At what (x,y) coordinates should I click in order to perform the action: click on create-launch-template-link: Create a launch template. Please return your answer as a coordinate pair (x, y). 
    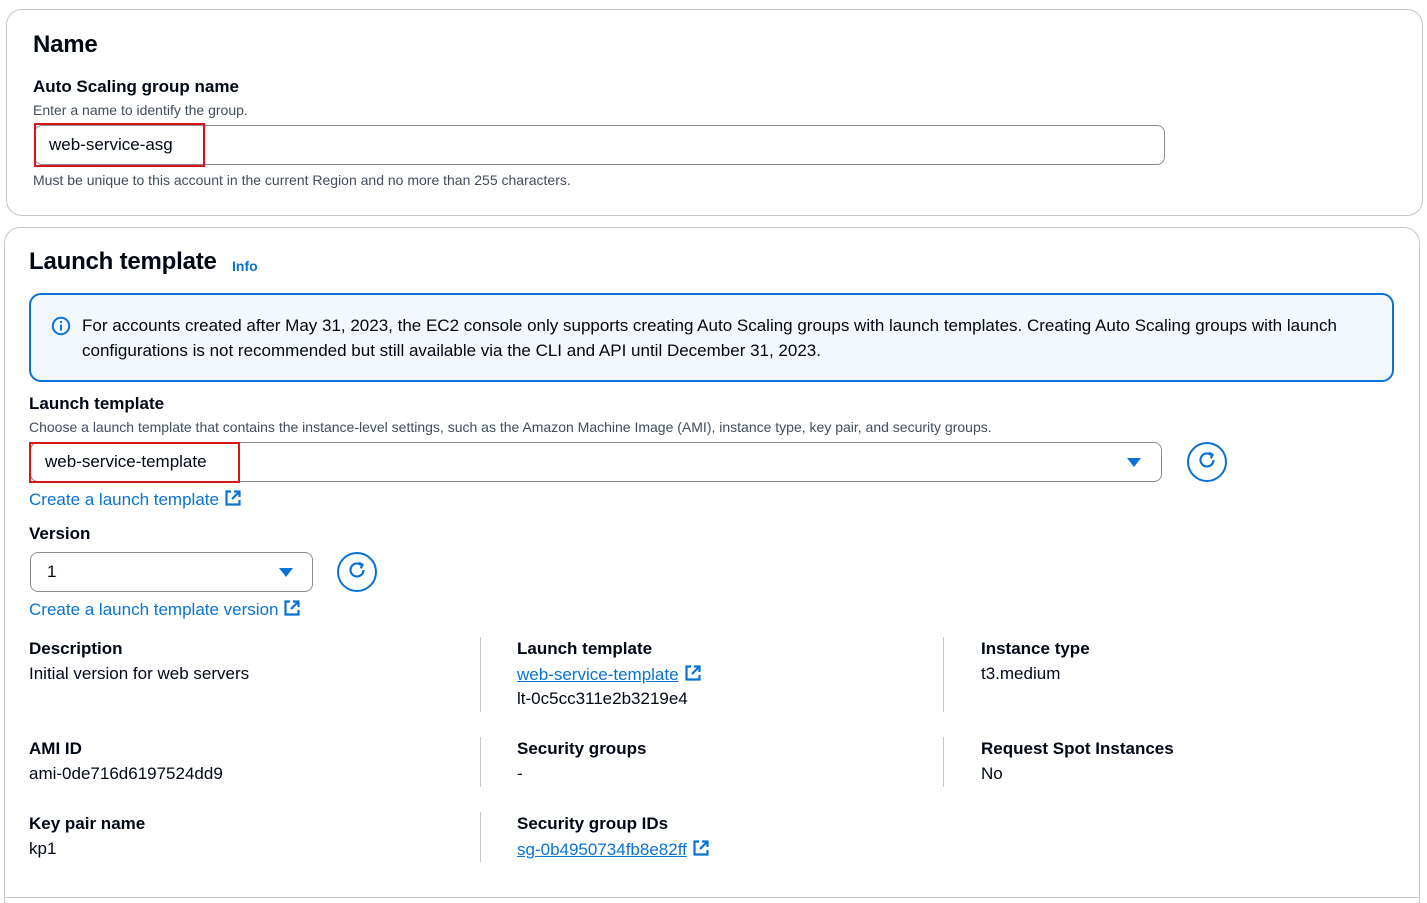
    Looking at the image, I should click on (135, 500).